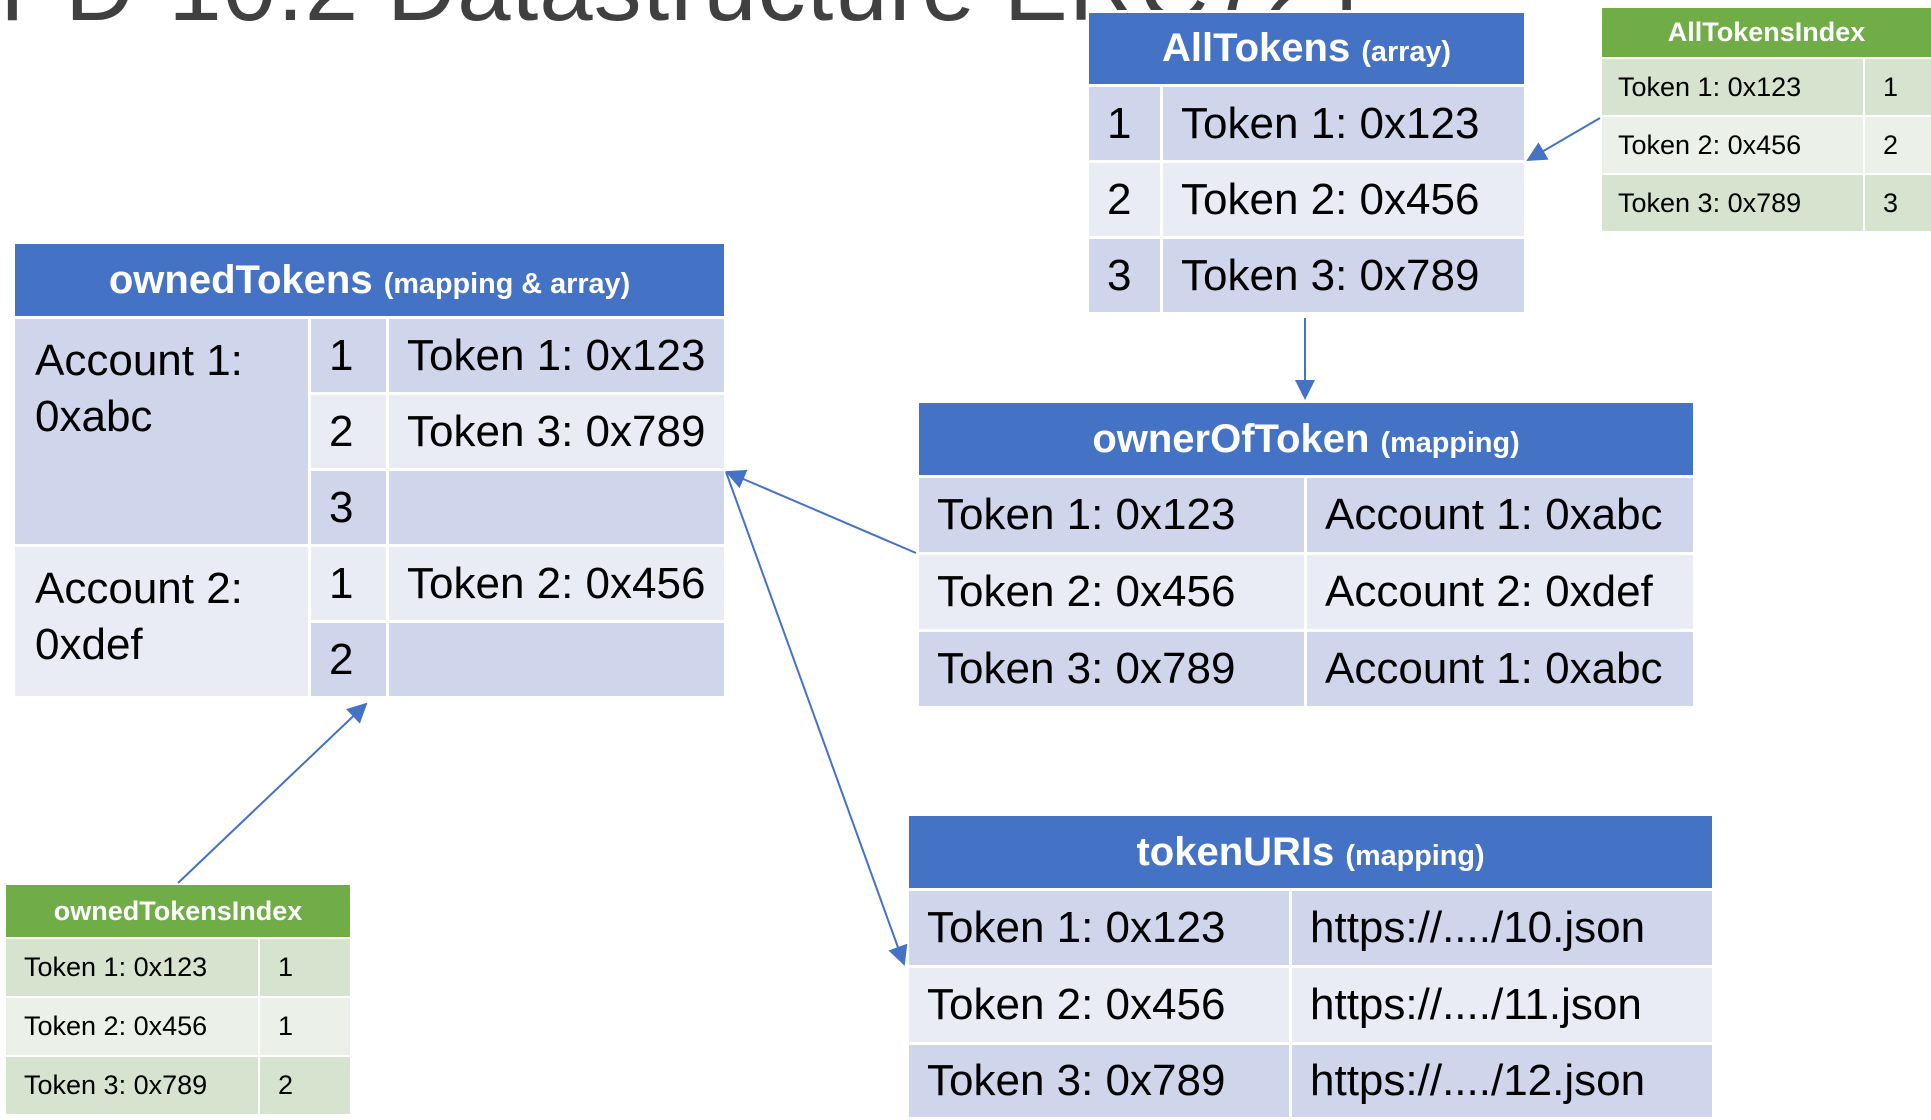 The image size is (1931, 1120). What do you see at coordinates (1563, 139) in the screenshot?
I see `arrow-index-to-alltokens` at bounding box center [1563, 139].